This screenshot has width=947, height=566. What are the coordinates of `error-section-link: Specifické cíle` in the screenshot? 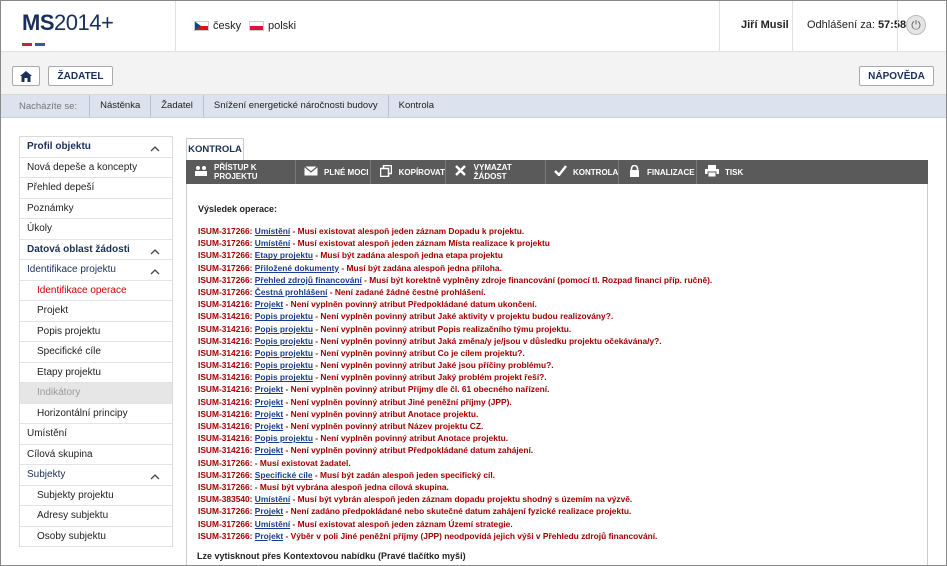 It's located at (284, 475).